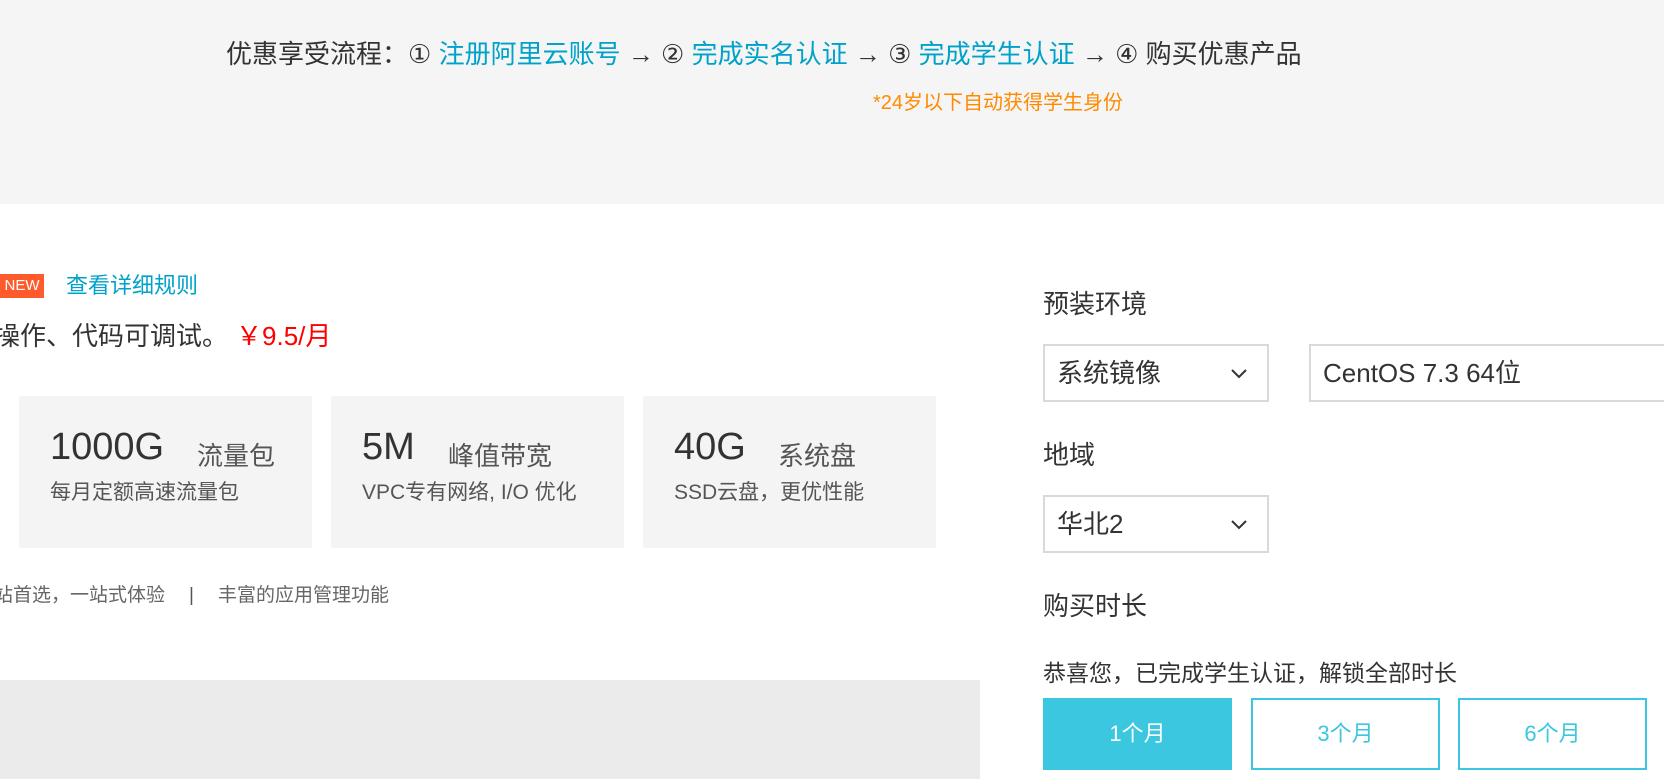  What do you see at coordinates (303, 595) in the screenshot?
I see `extra-feature-2: 丰富的应用管理功能` at bounding box center [303, 595].